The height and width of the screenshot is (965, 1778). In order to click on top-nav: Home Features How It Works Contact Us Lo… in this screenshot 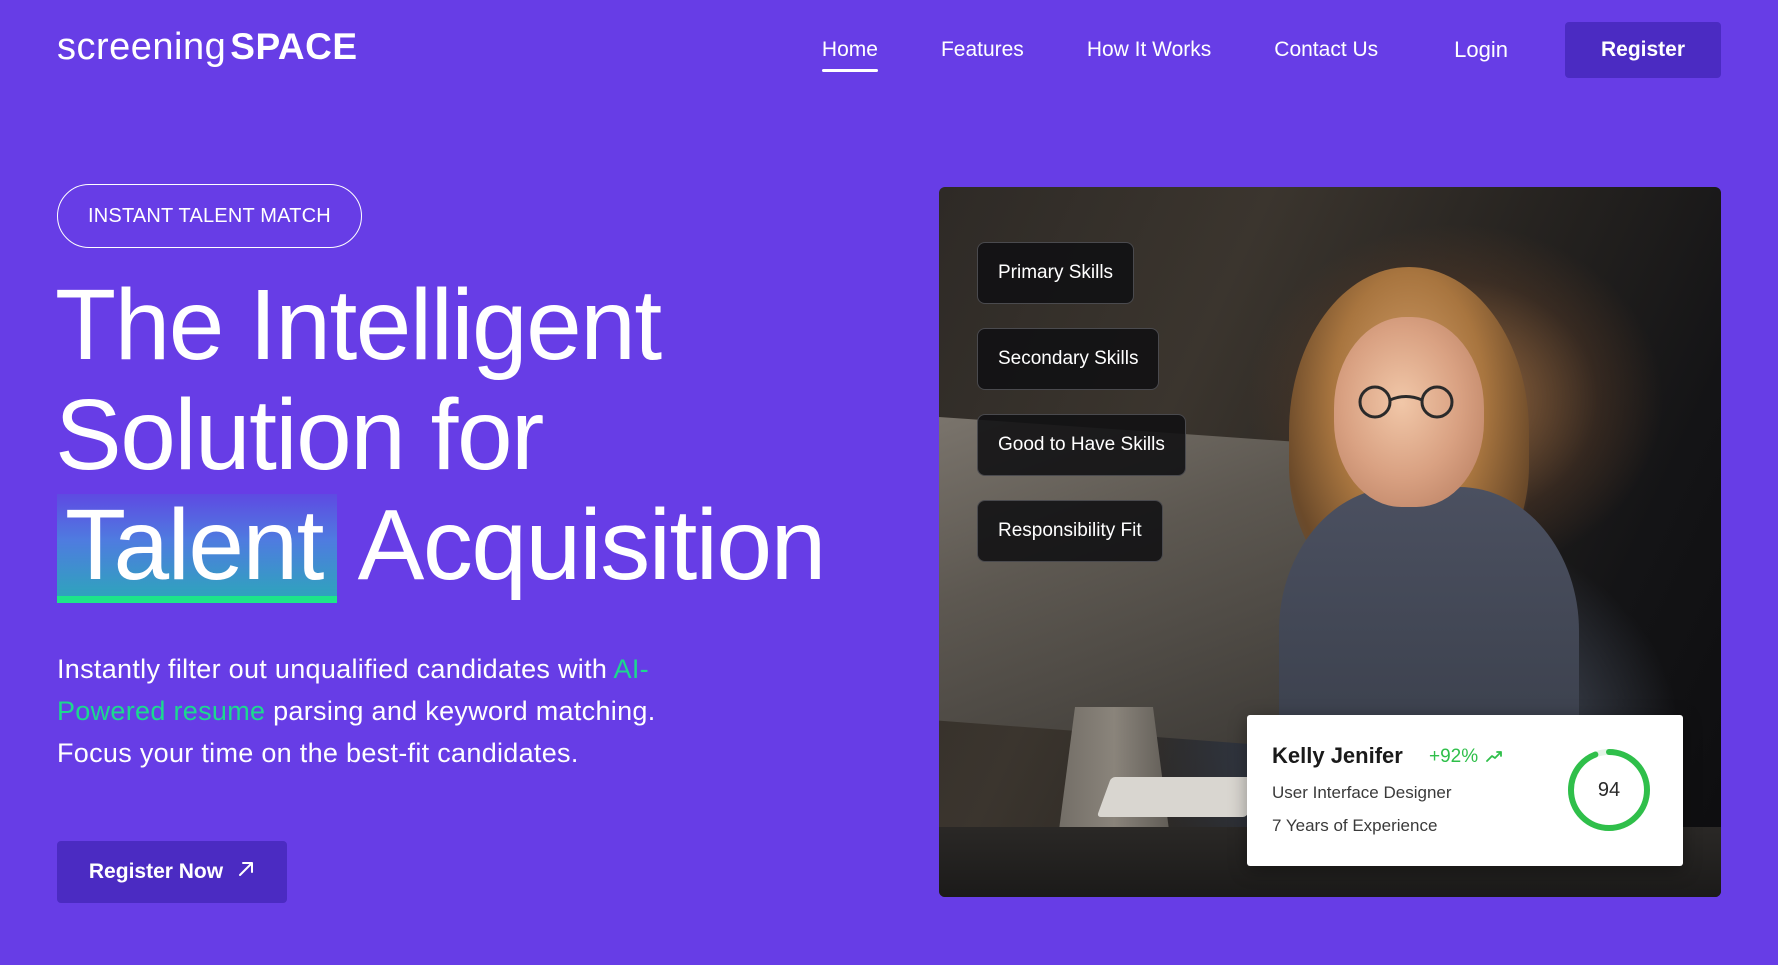, I will do `click(1271, 50)`.